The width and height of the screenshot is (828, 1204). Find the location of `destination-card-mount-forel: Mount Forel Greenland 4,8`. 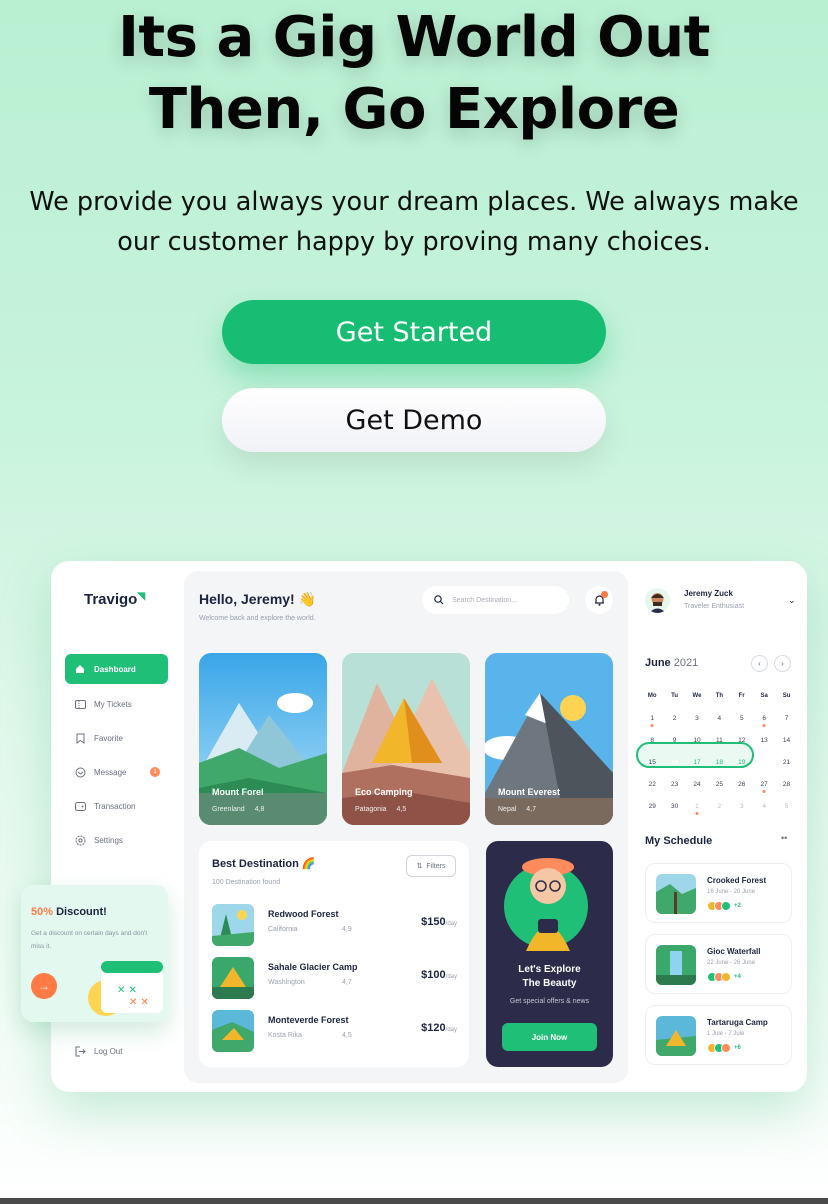

destination-card-mount-forel: Mount Forel Greenland 4,8 is located at coordinates (263, 739).